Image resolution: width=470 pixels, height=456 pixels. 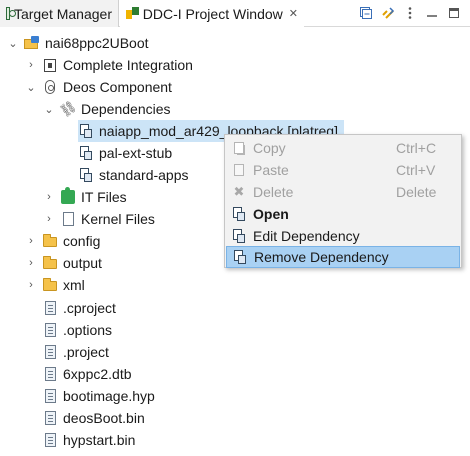 I want to click on menu-item-label: Paste, so click(x=271, y=170).